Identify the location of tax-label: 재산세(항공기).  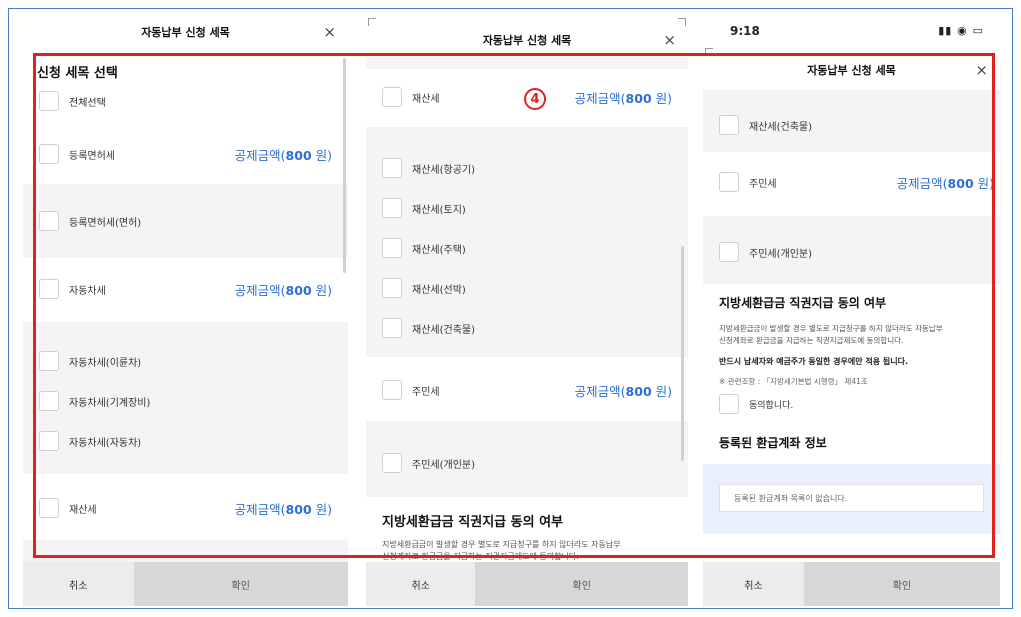
(444, 170).